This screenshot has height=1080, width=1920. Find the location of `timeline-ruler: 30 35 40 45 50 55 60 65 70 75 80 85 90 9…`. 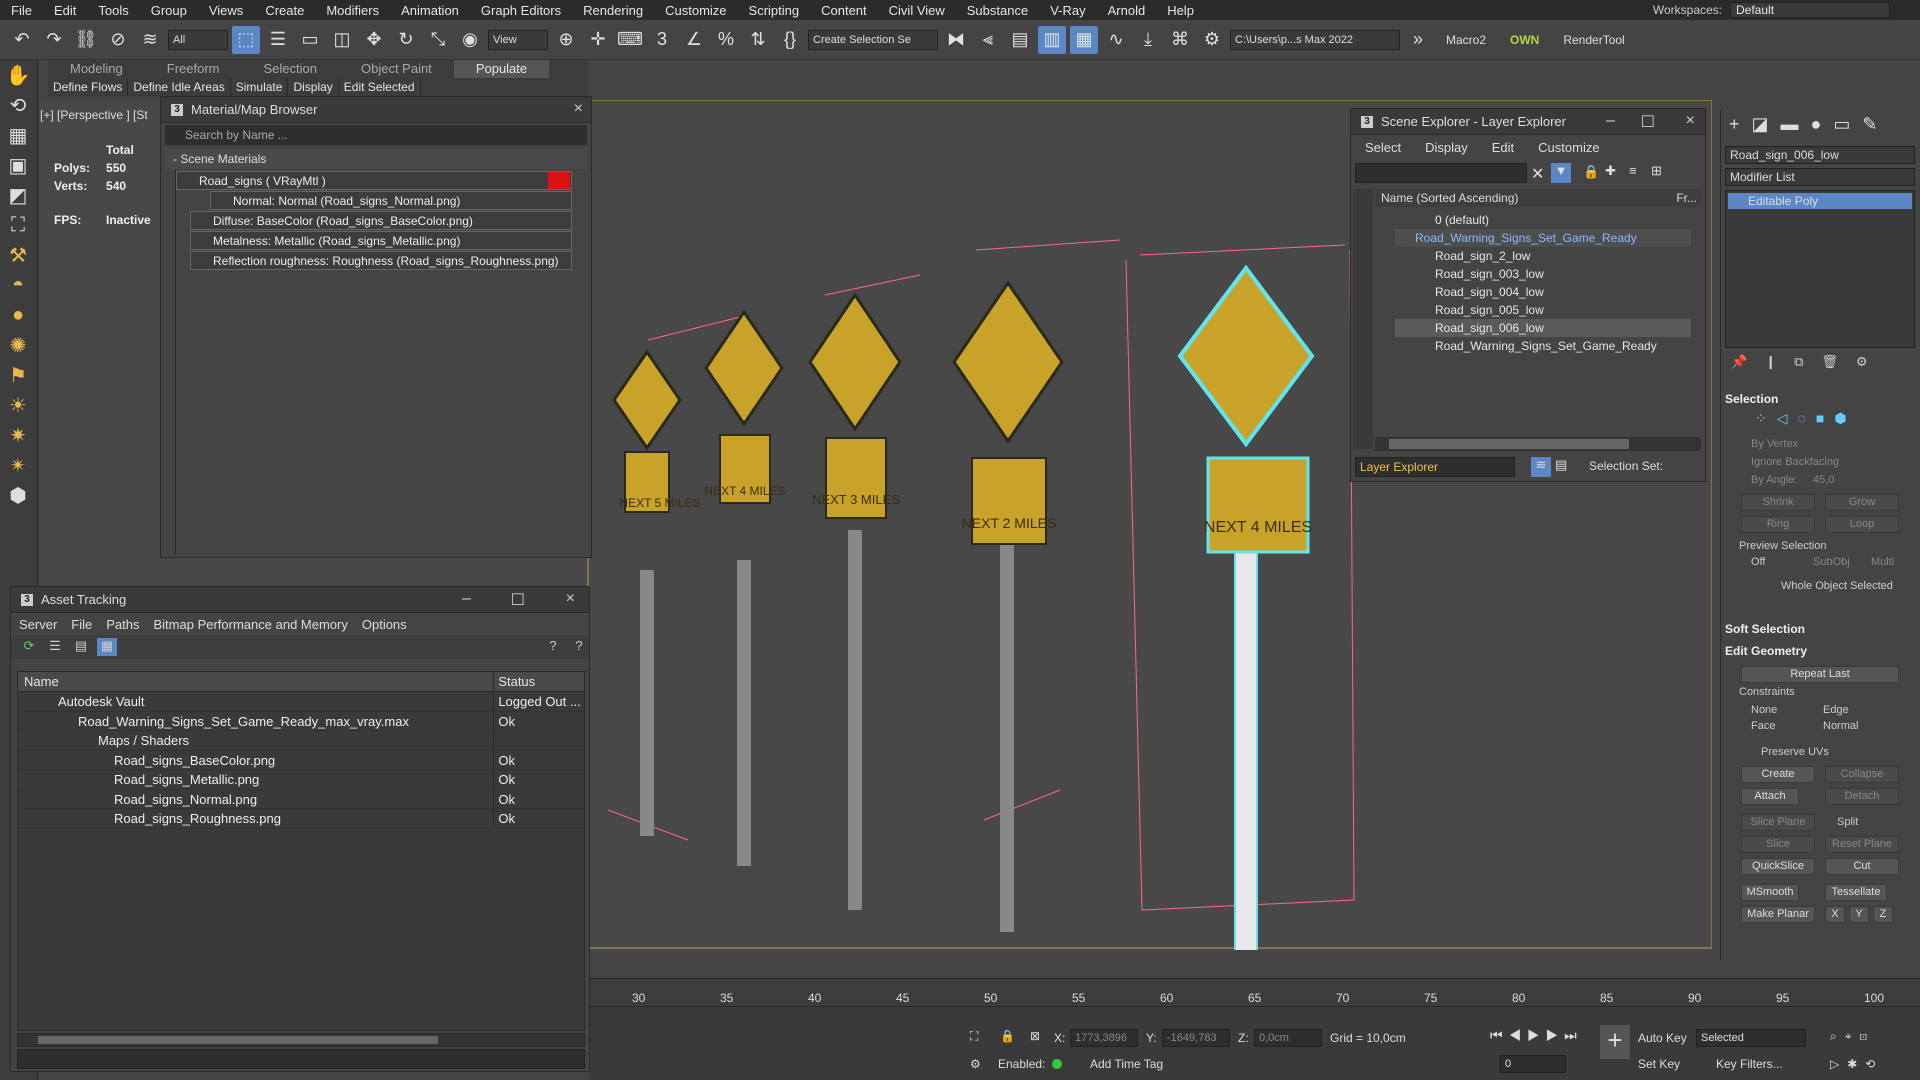

timeline-ruler: 30 35 40 45 50 55 60 65 70 75 80 85 90 9… is located at coordinates (1255, 992).